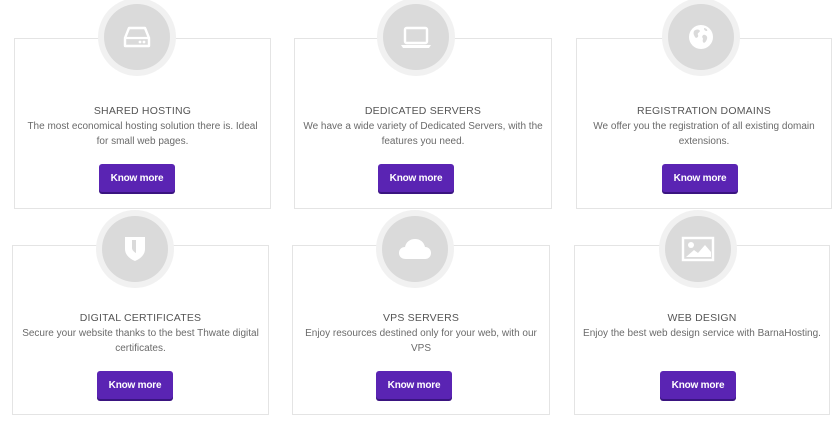 The width and height of the screenshot is (840, 430). What do you see at coordinates (702, 318) in the screenshot?
I see `service-title: WEB DESIGN` at bounding box center [702, 318].